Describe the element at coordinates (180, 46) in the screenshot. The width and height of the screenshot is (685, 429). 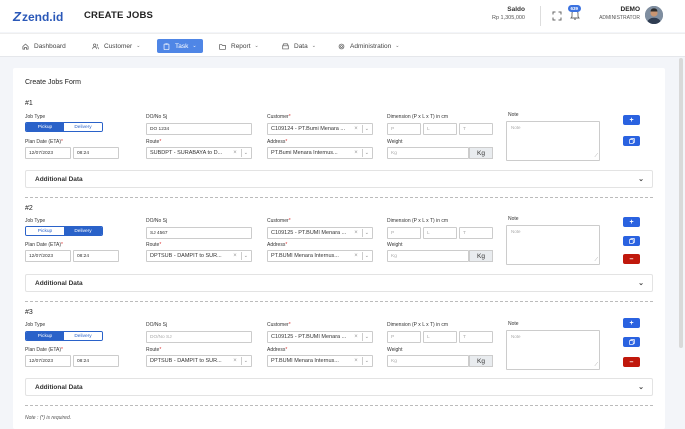
I see `nav-task: Task ⌄` at that location.